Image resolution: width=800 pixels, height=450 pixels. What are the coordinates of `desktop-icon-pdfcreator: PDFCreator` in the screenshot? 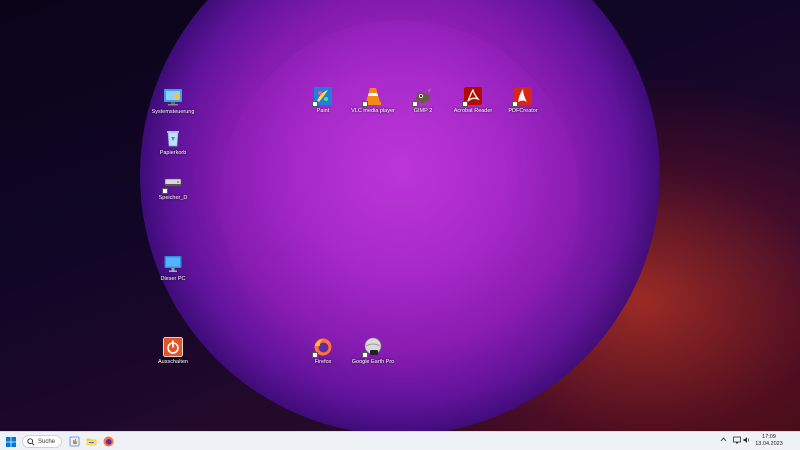 It's located at (523, 100).